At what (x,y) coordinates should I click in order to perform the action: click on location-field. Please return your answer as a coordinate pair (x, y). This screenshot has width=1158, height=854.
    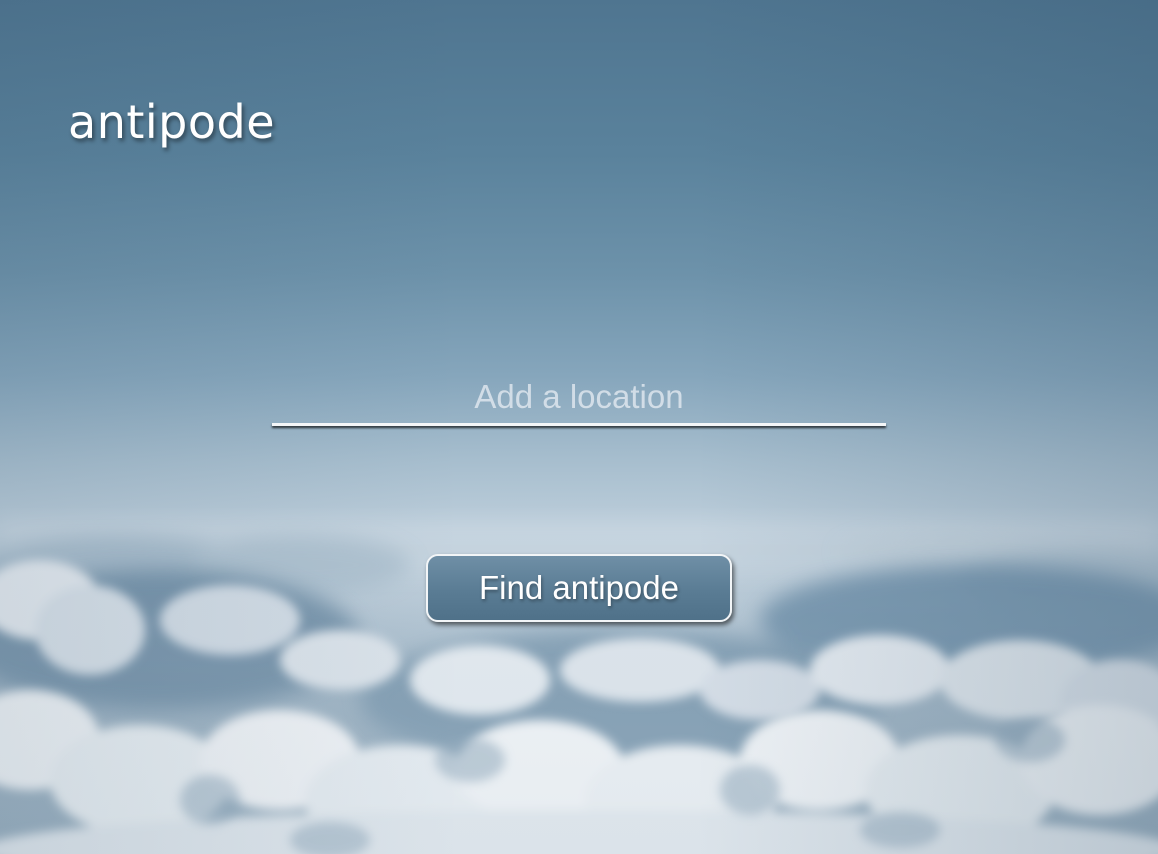
    Looking at the image, I should click on (579, 401).